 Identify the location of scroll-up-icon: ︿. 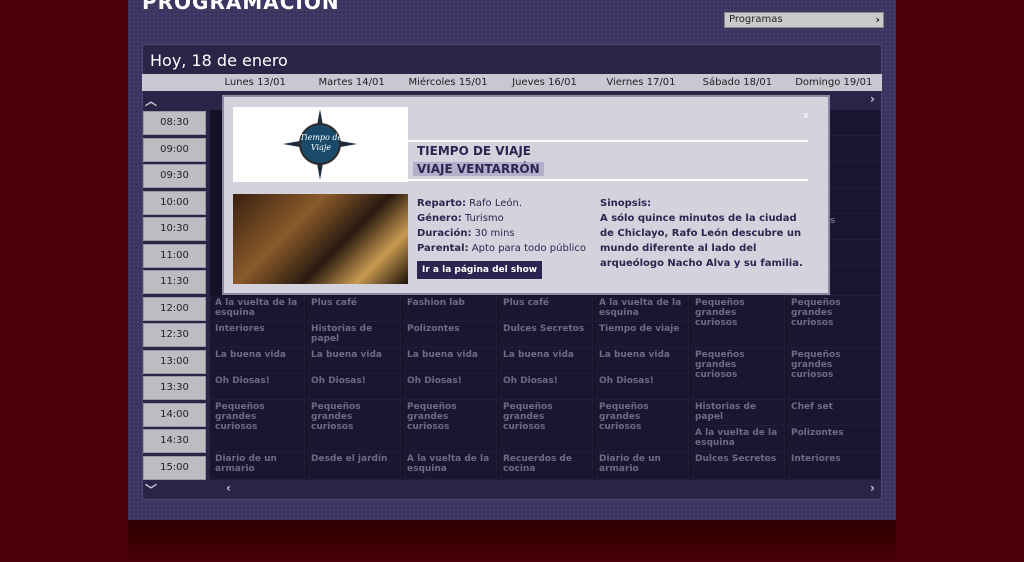
(151, 100).